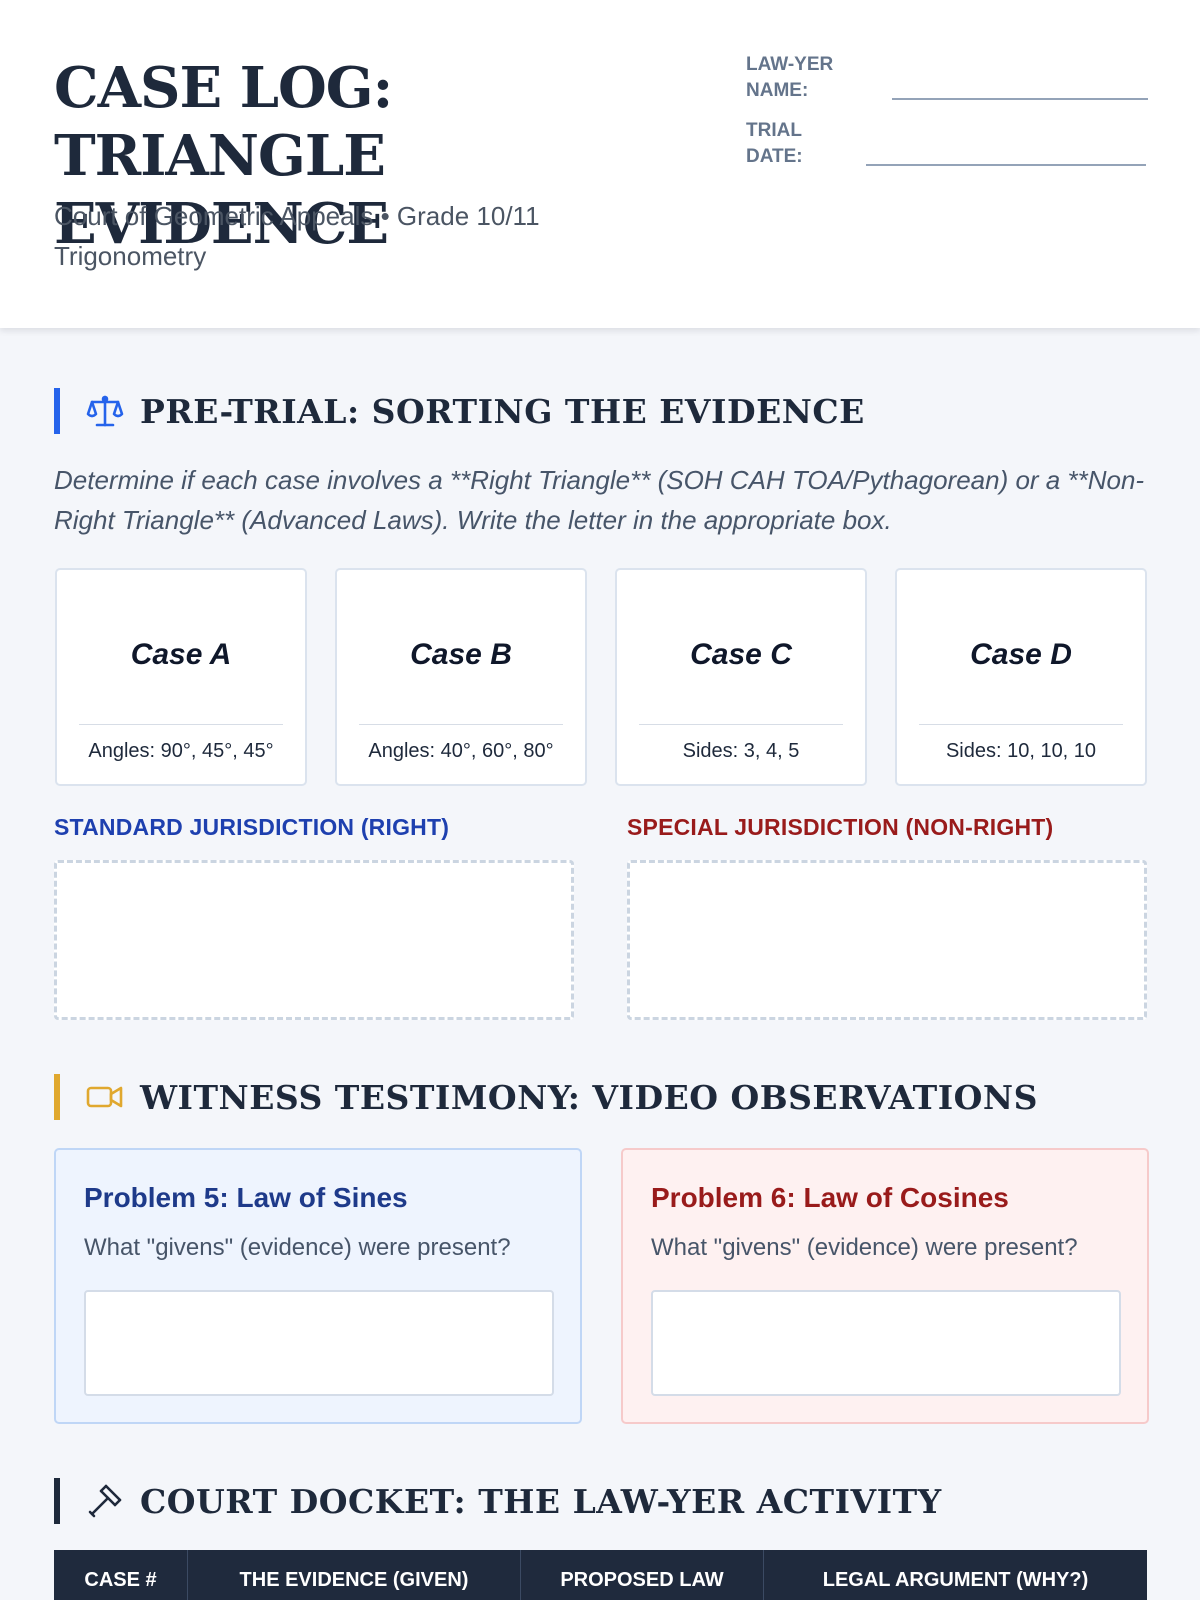  Describe the element at coordinates (461, 751) in the screenshot. I see `case-info: Angles: 40°, 60°, 80°` at that location.